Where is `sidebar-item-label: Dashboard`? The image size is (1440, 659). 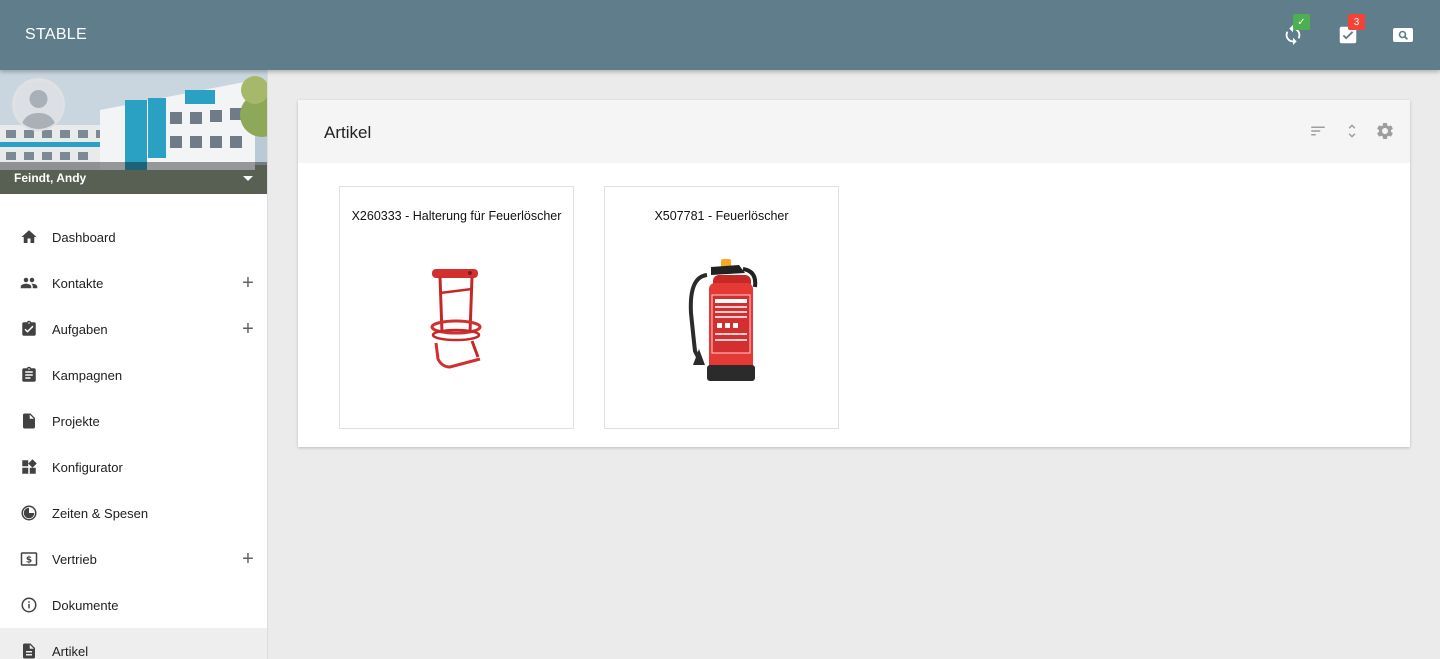 sidebar-item-label: Dashboard is located at coordinates (84, 237).